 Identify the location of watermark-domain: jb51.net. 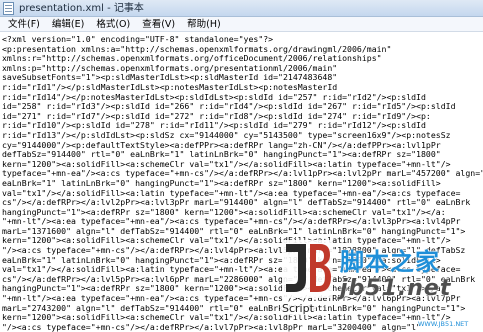
(396, 288).